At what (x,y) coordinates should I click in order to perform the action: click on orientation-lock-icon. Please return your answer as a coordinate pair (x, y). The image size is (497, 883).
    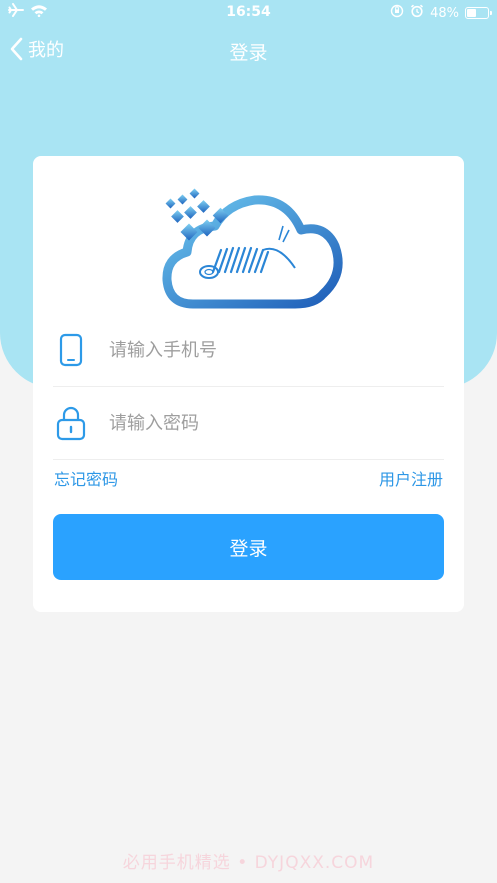
    Looking at the image, I should click on (397, 13).